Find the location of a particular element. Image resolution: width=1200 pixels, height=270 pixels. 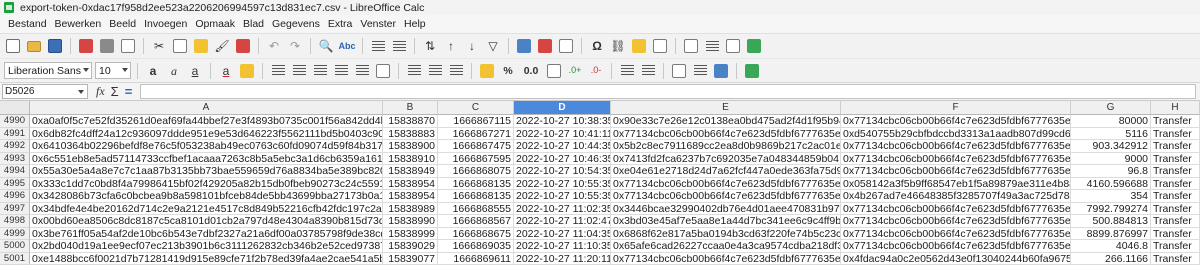

cell-b: 15838870 is located at coordinates (410, 121).